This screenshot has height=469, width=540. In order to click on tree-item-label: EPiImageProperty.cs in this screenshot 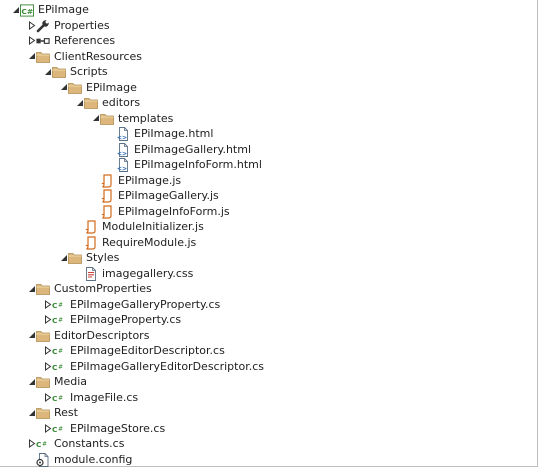, I will do `click(126, 319)`.